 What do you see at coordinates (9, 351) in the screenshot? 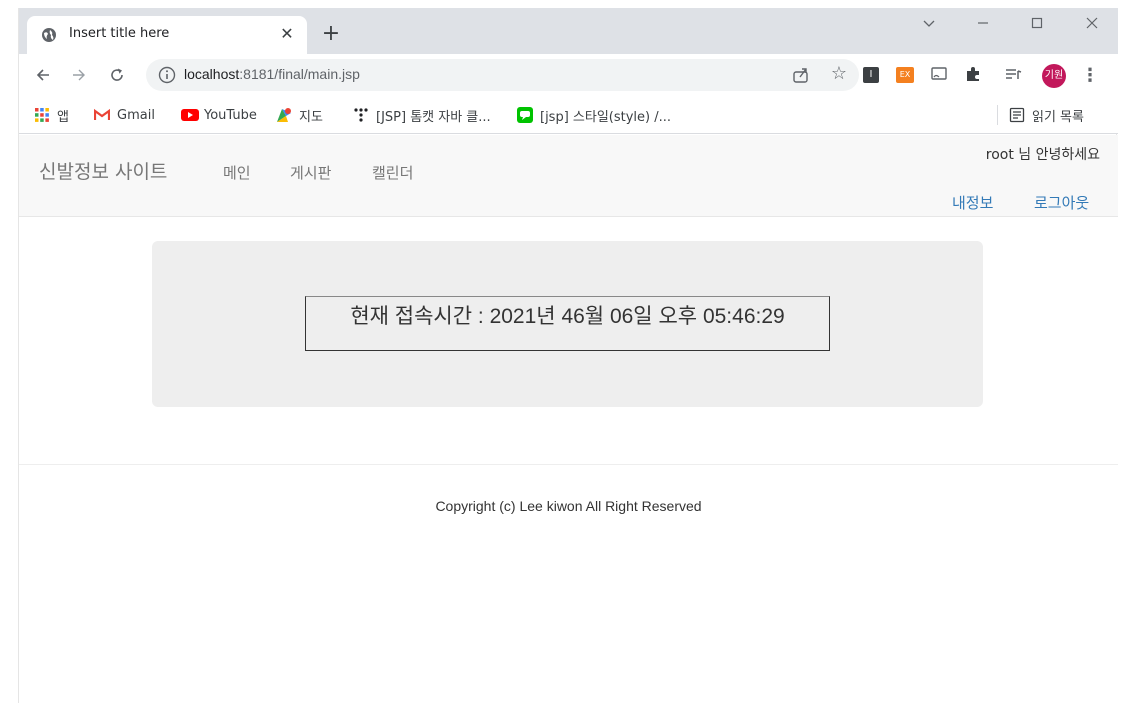
I see `desktop-edge` at bounding box center [9, 351].